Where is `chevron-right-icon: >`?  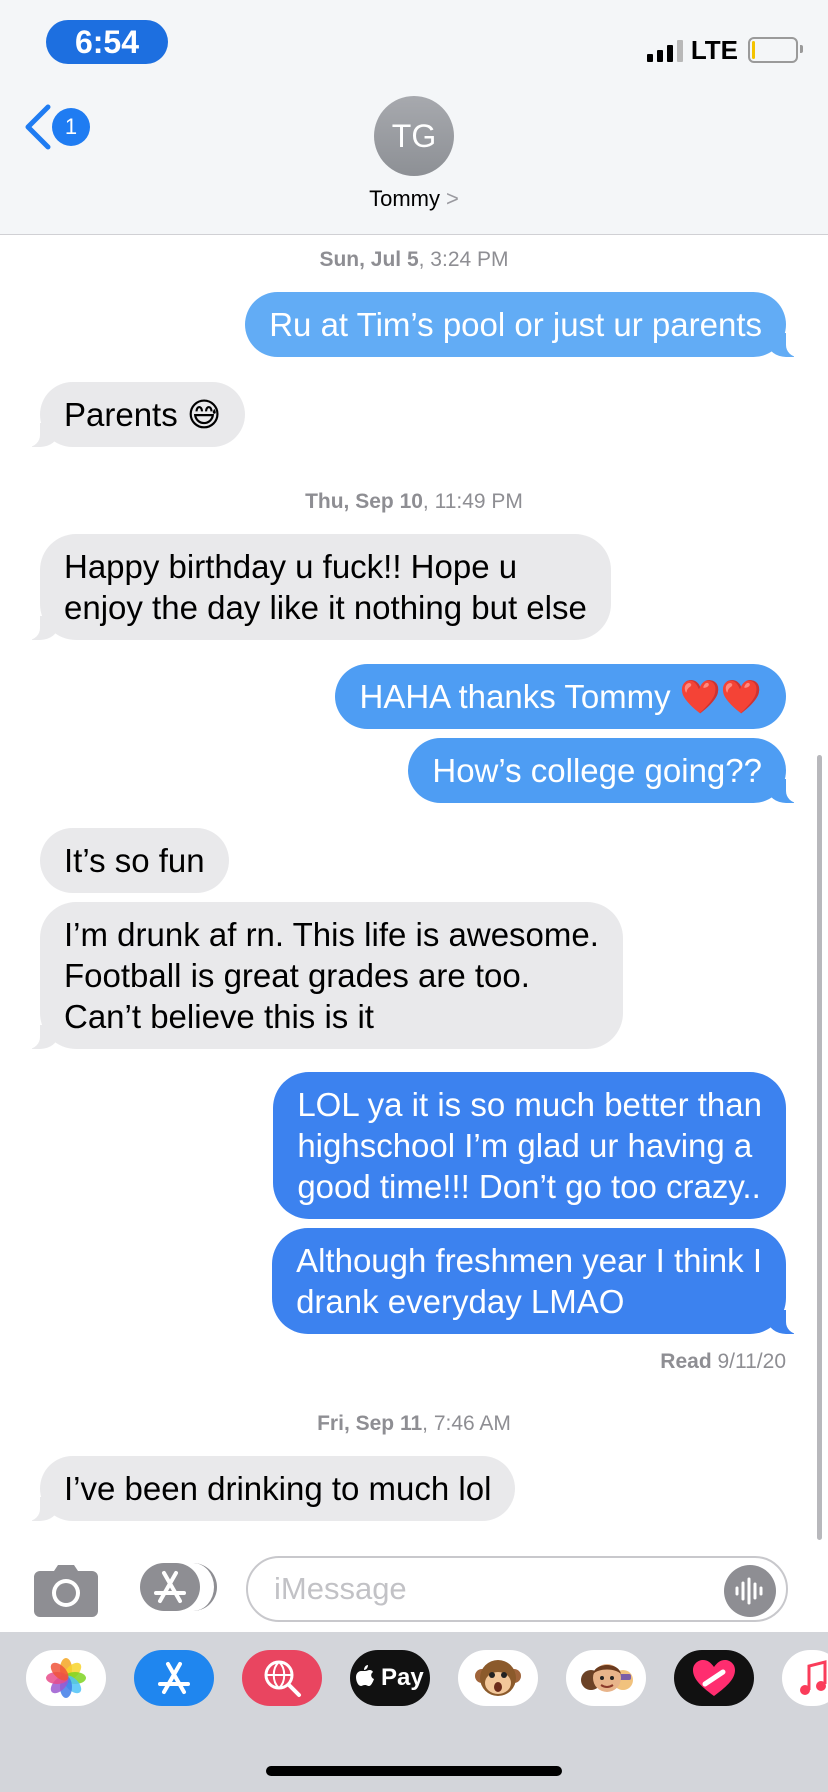
chevron-right-icon: > is located at coordinates (452, 198).